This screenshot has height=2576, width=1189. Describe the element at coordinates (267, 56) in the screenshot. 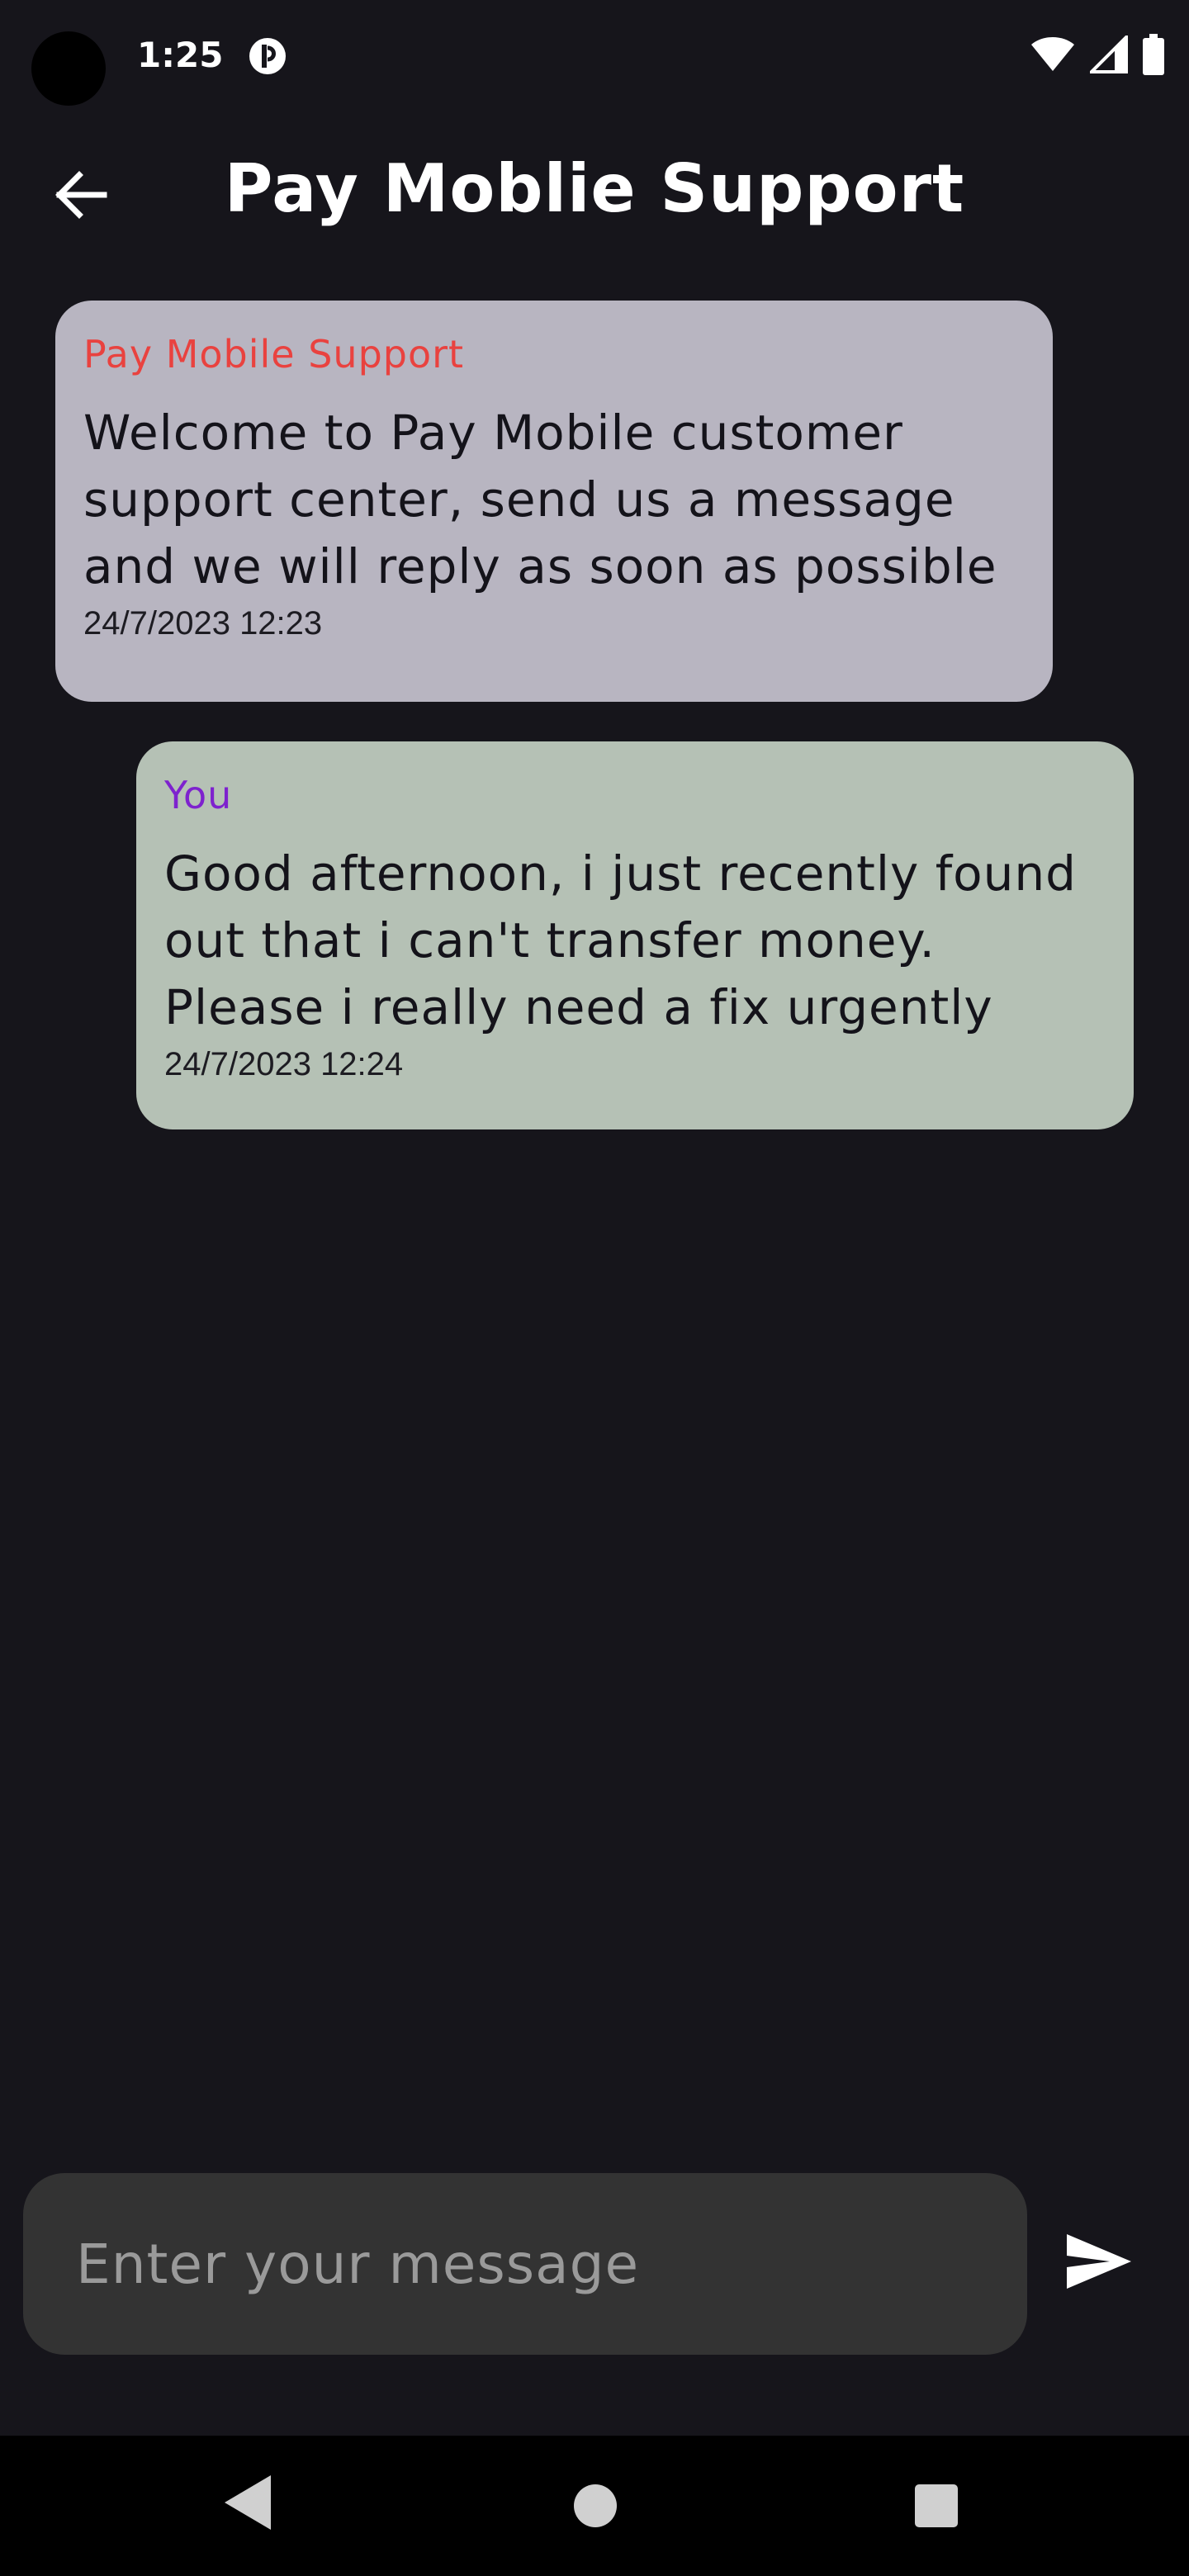

I see `app-notification-icon` at that location.